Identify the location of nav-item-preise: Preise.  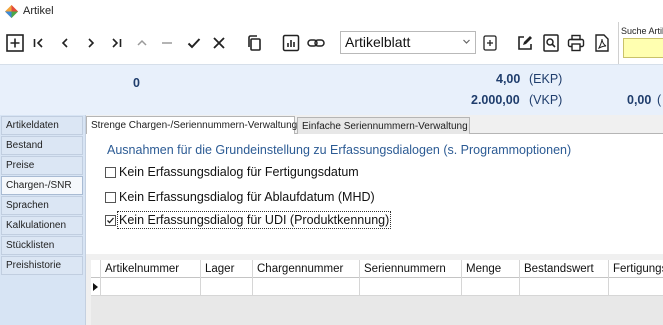
(42, 165).